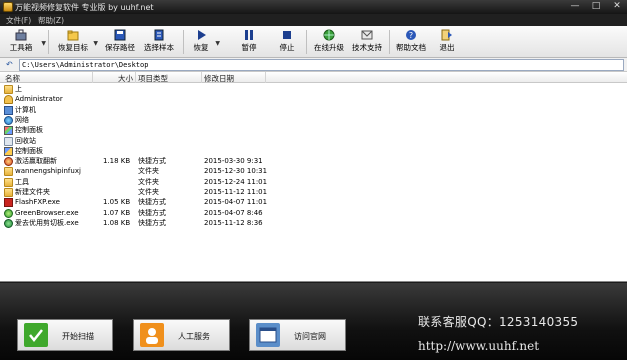 The height and width of the screenshot is (360, 627). Describe the element at coordinates (84, 7) in the screenshot. I see `window-title: 万能视频修复软件 专业版 by uuhf.net` at that location.